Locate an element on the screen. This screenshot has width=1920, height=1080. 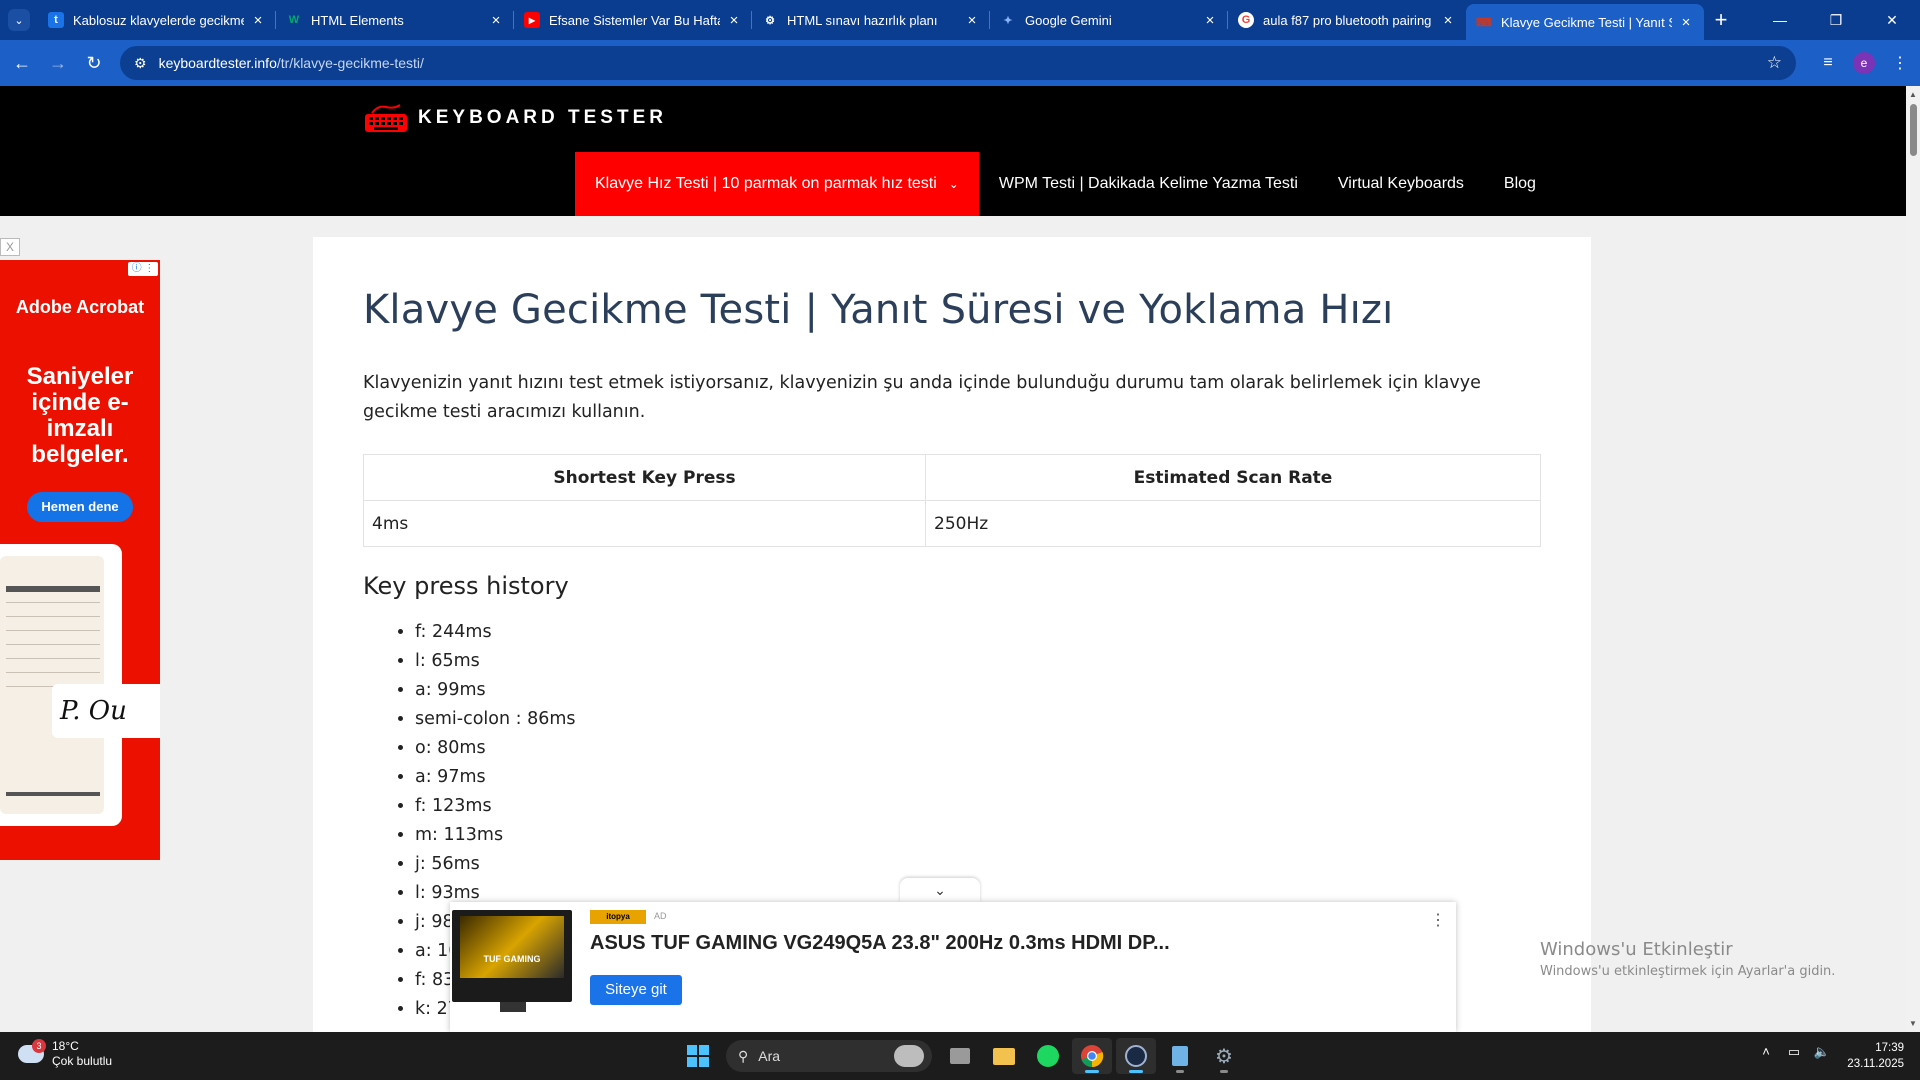
scroll-up-icon: ▲ is located at coordinates (1913, 94).